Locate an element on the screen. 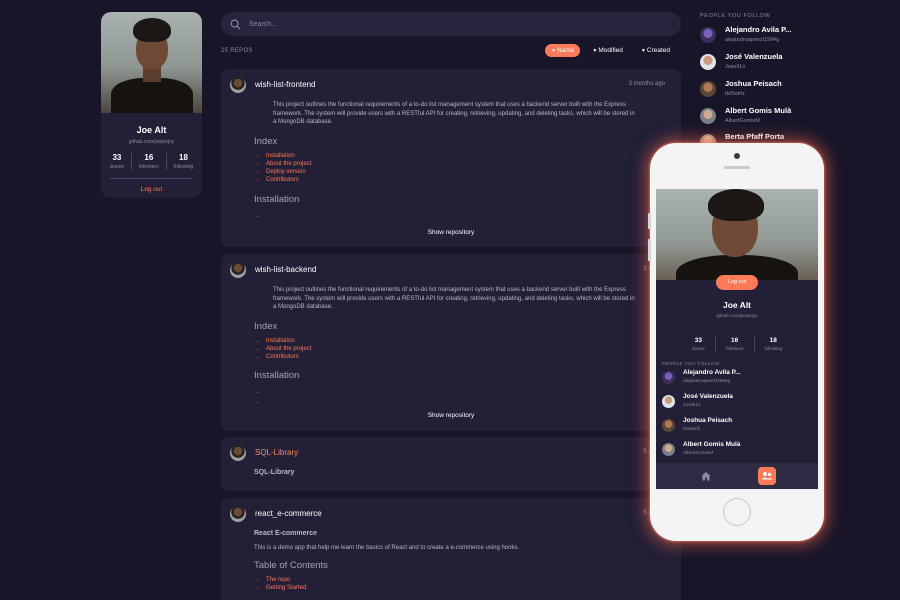 The width and height of the screenshot is (900, 600). person-username: Itz5wirlz is located at coordinates (735, 94).